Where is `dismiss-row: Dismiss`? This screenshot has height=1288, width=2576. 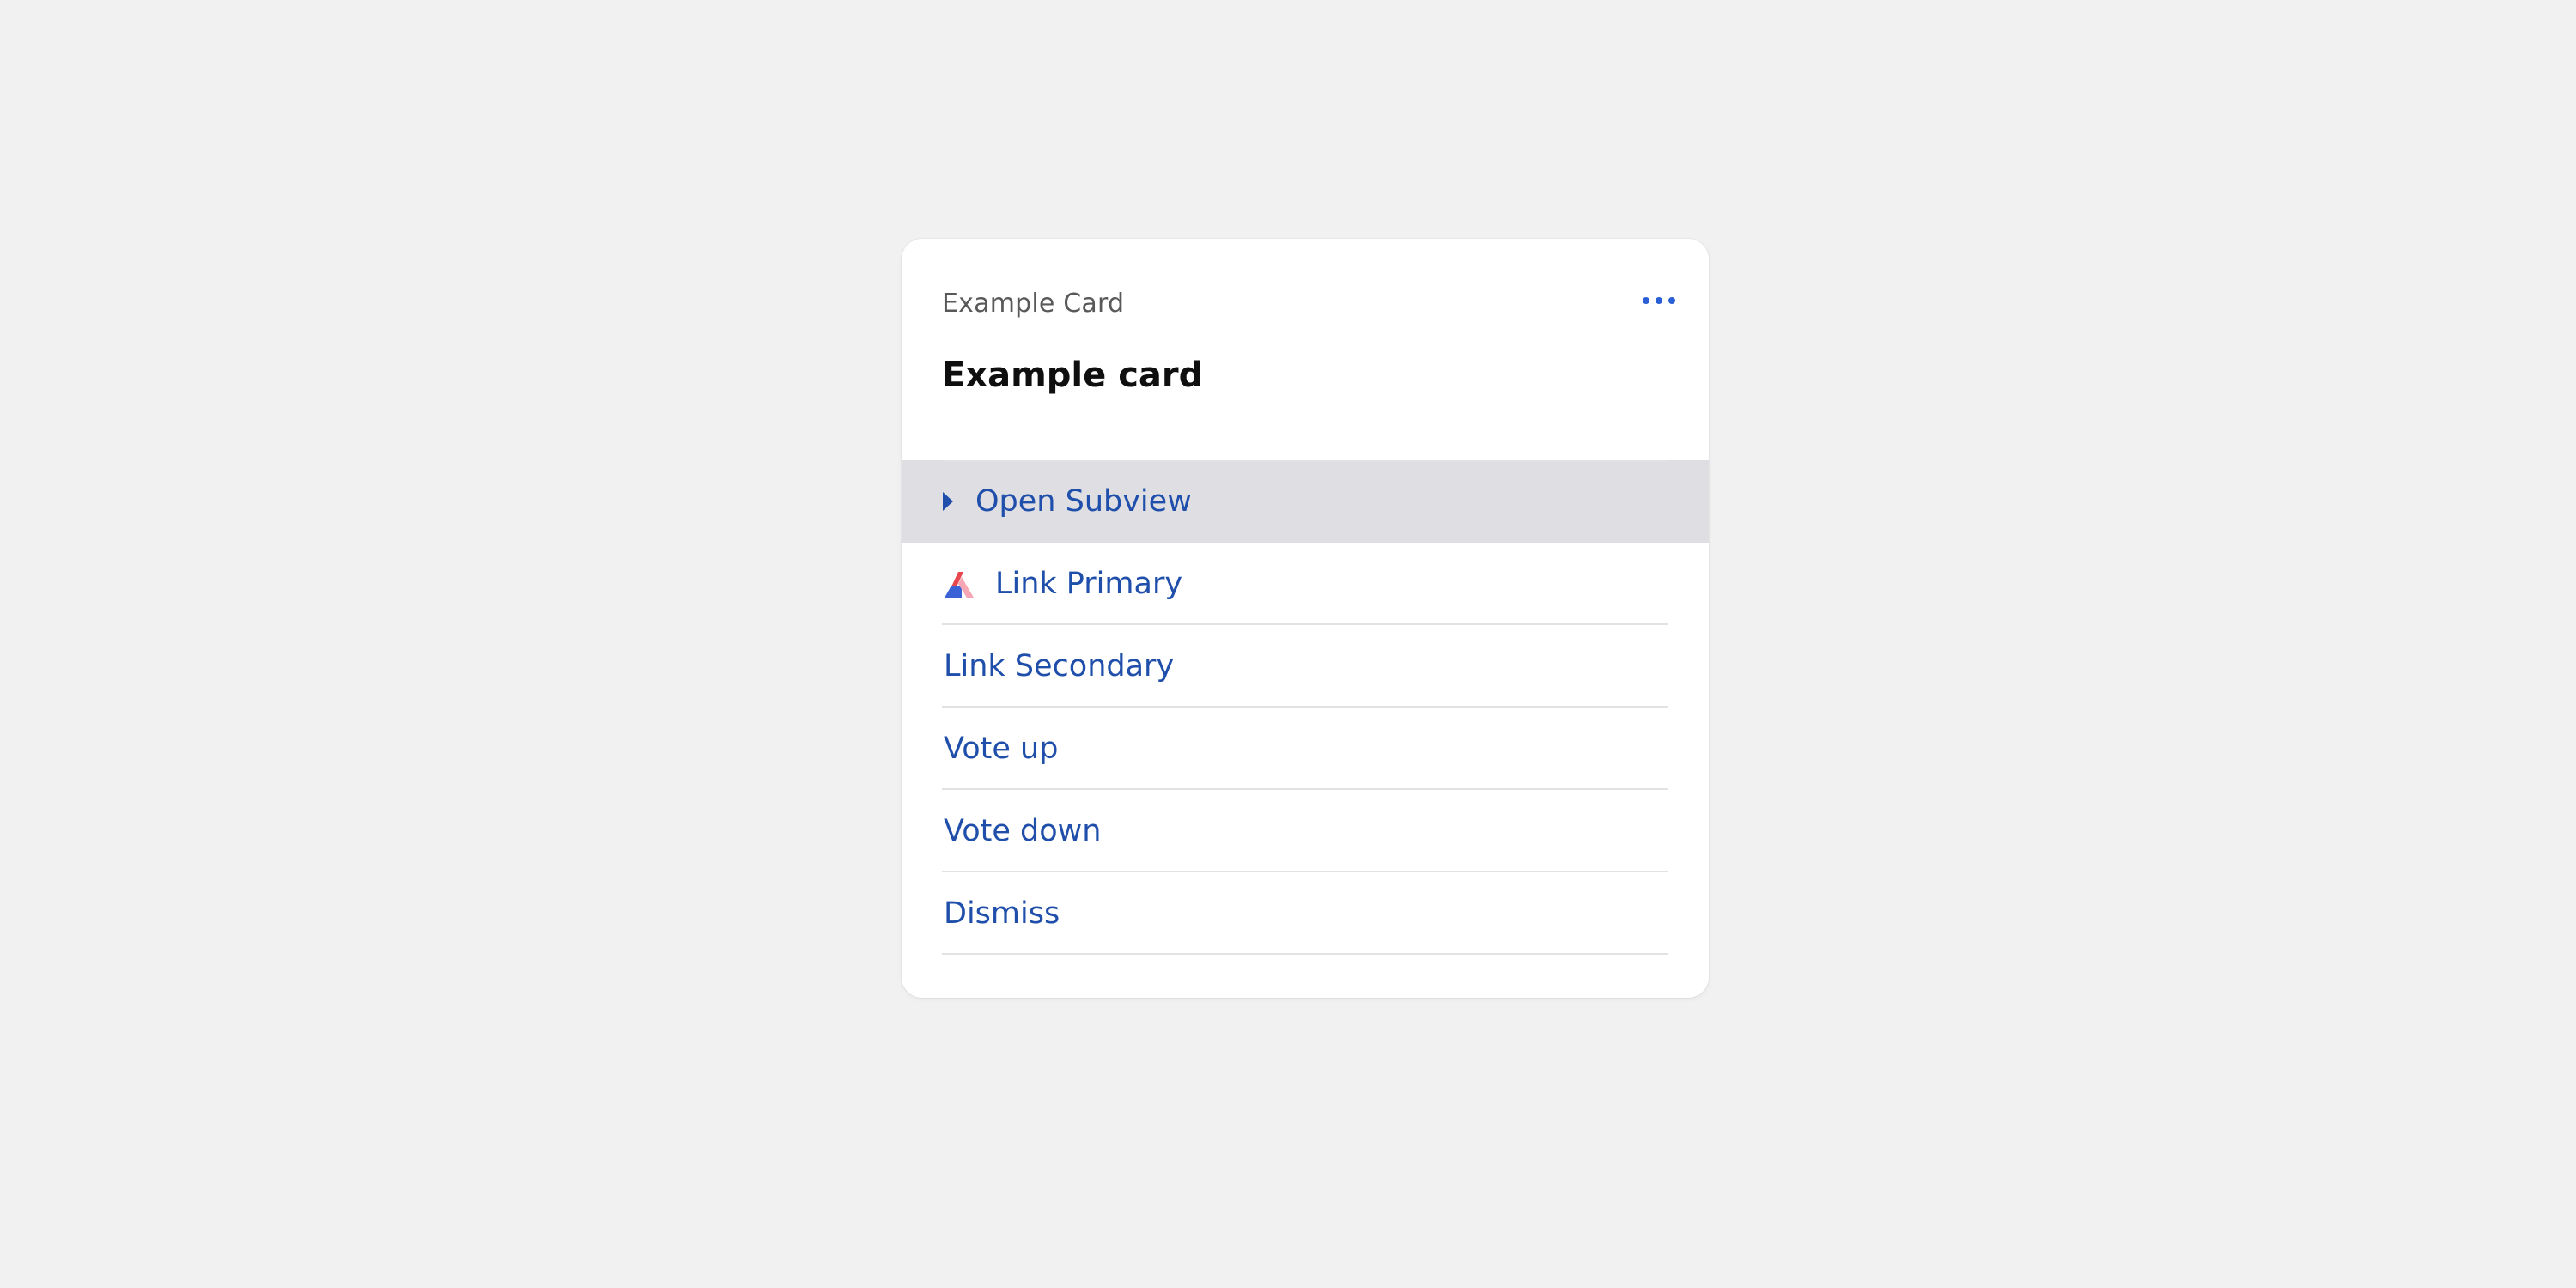 dismiss-row: Dismiss is located at coordinates (1305, 914).